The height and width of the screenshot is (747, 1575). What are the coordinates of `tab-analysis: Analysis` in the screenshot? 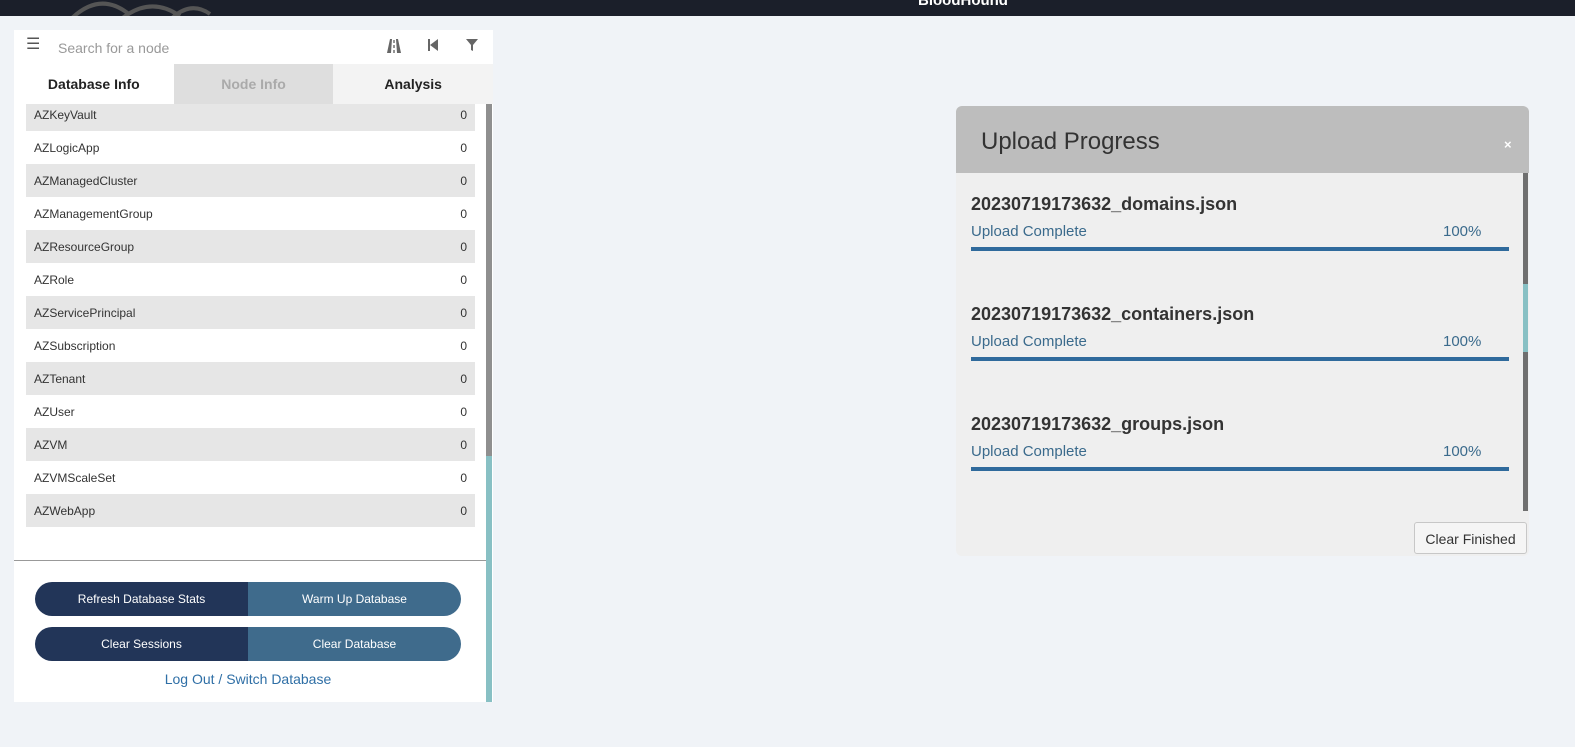 It's located at (413, 84).